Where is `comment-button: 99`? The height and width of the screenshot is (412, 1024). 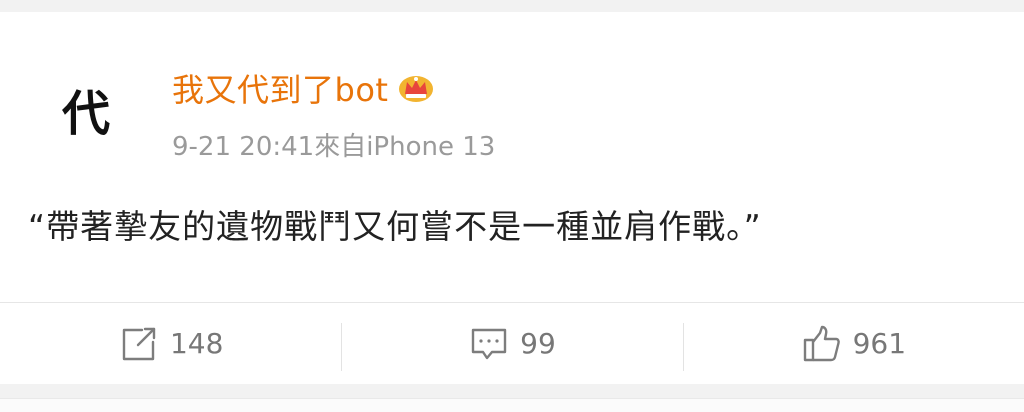
comment-button: 99 is located at coordinates (511, 343).